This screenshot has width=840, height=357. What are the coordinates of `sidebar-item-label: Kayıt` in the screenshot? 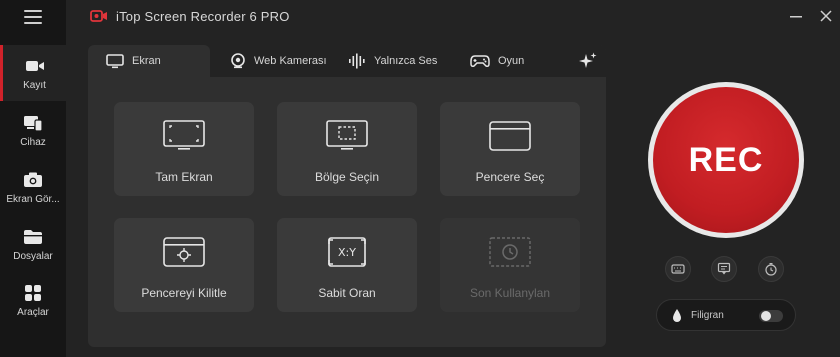 It's located at (34, 85).